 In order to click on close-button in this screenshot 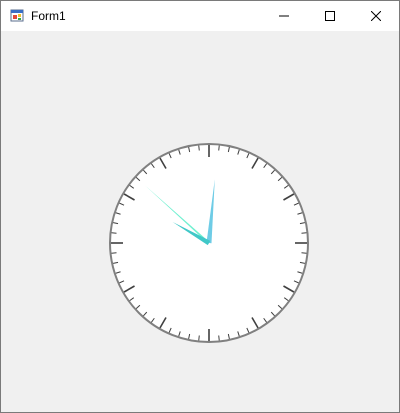, I will do `click(376, 16)`.